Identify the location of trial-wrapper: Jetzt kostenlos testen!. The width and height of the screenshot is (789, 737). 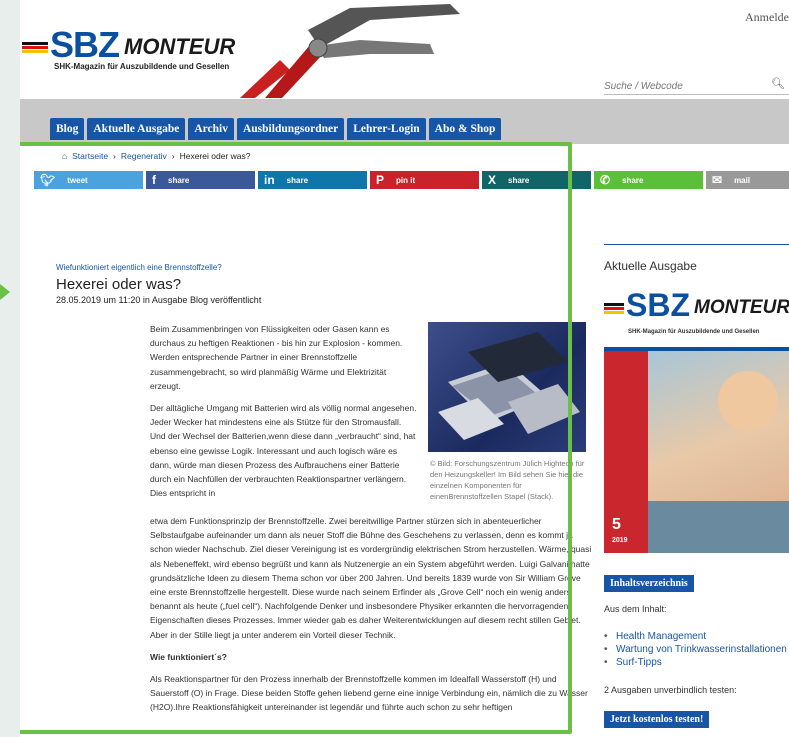
(696, 718).